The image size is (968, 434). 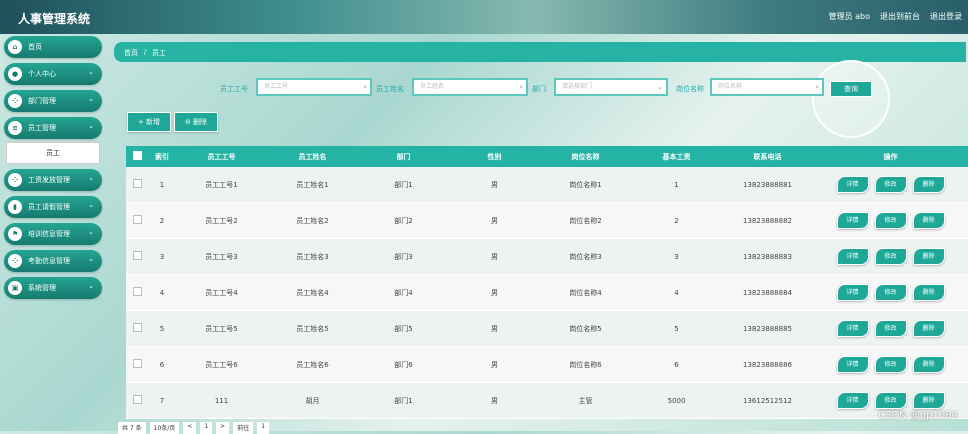 What do you see at coordinates (53, 153) in the screenshot?
I see `sidebar-subitem-employee: 员工` at bounding box center [53, 153].